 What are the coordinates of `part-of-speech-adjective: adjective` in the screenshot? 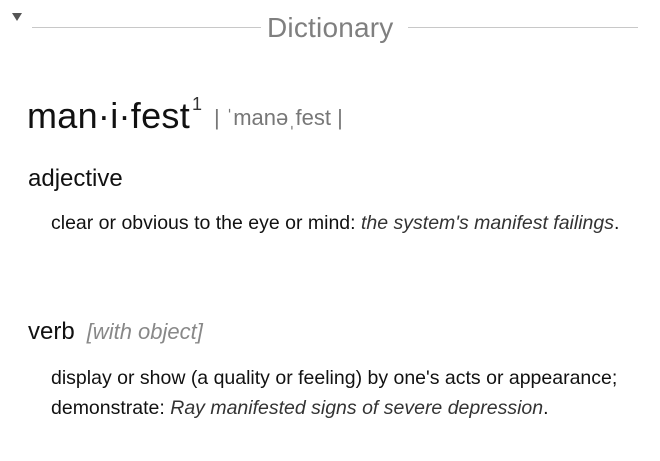 It's located at (75, 179).